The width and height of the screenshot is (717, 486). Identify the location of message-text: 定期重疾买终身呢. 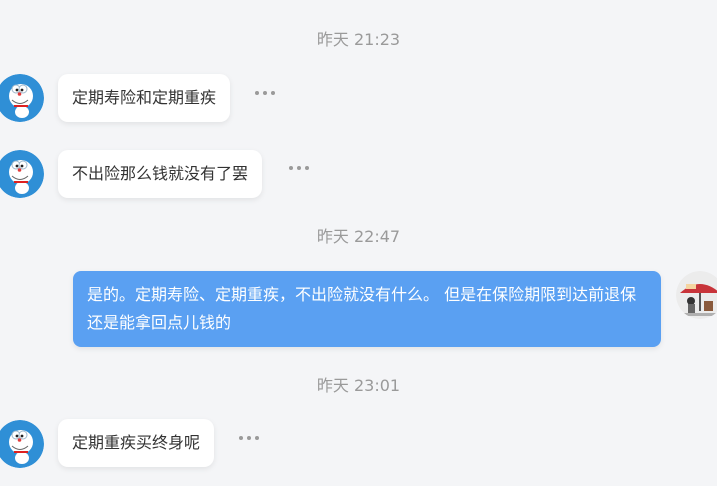
(136, 442).